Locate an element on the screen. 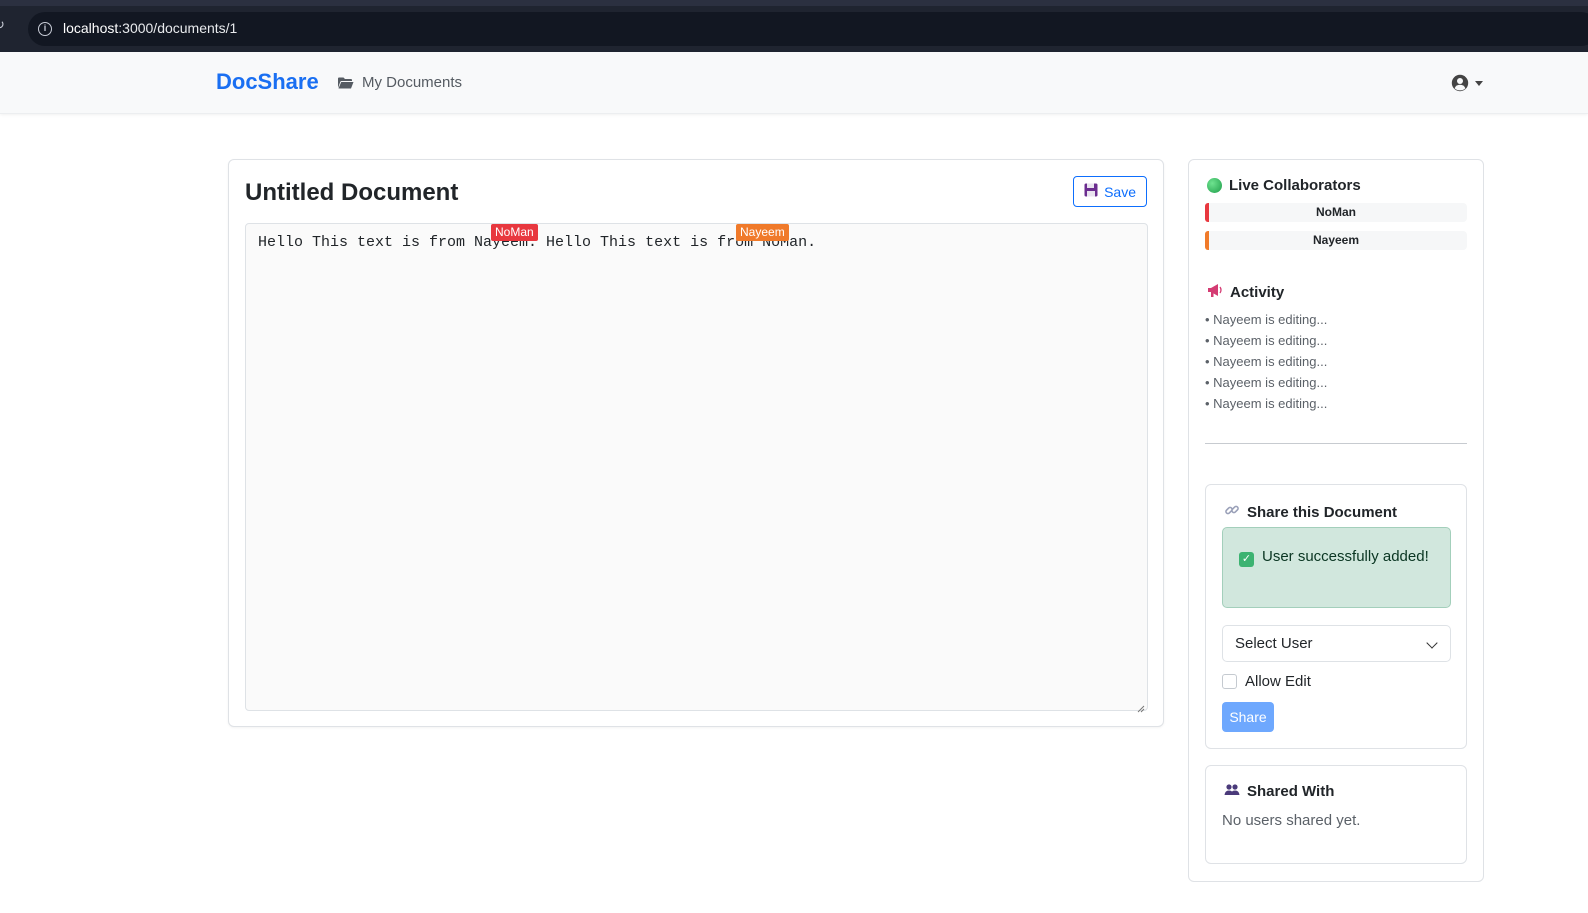 This screenshot has width=1588, height=913. live-collaborators-heading: Live Collaborators is located at coordinates (1284, 185).